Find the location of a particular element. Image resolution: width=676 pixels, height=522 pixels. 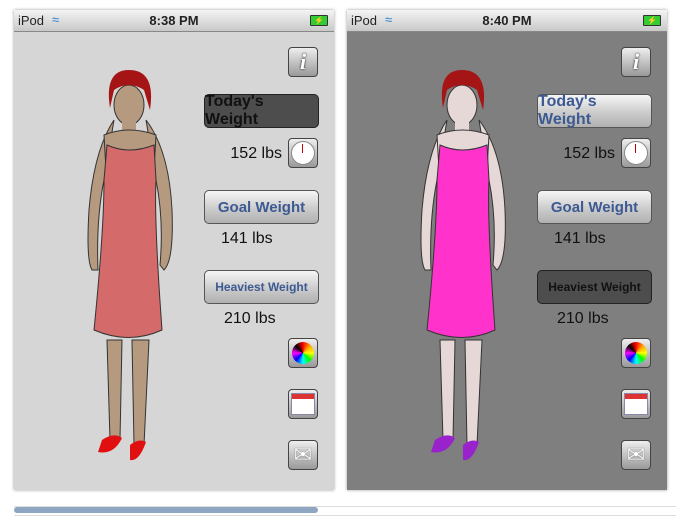

status-bar: iPod ≈ 8:40 PM ⚡ is located at coordinates (507, 21).